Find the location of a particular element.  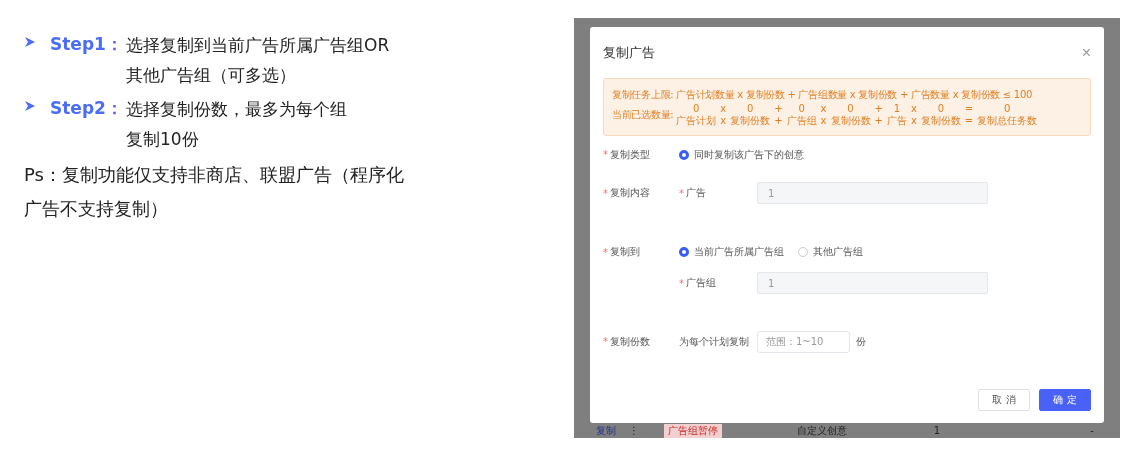

table-cell-text: - is located at coordinates (1092, 430).